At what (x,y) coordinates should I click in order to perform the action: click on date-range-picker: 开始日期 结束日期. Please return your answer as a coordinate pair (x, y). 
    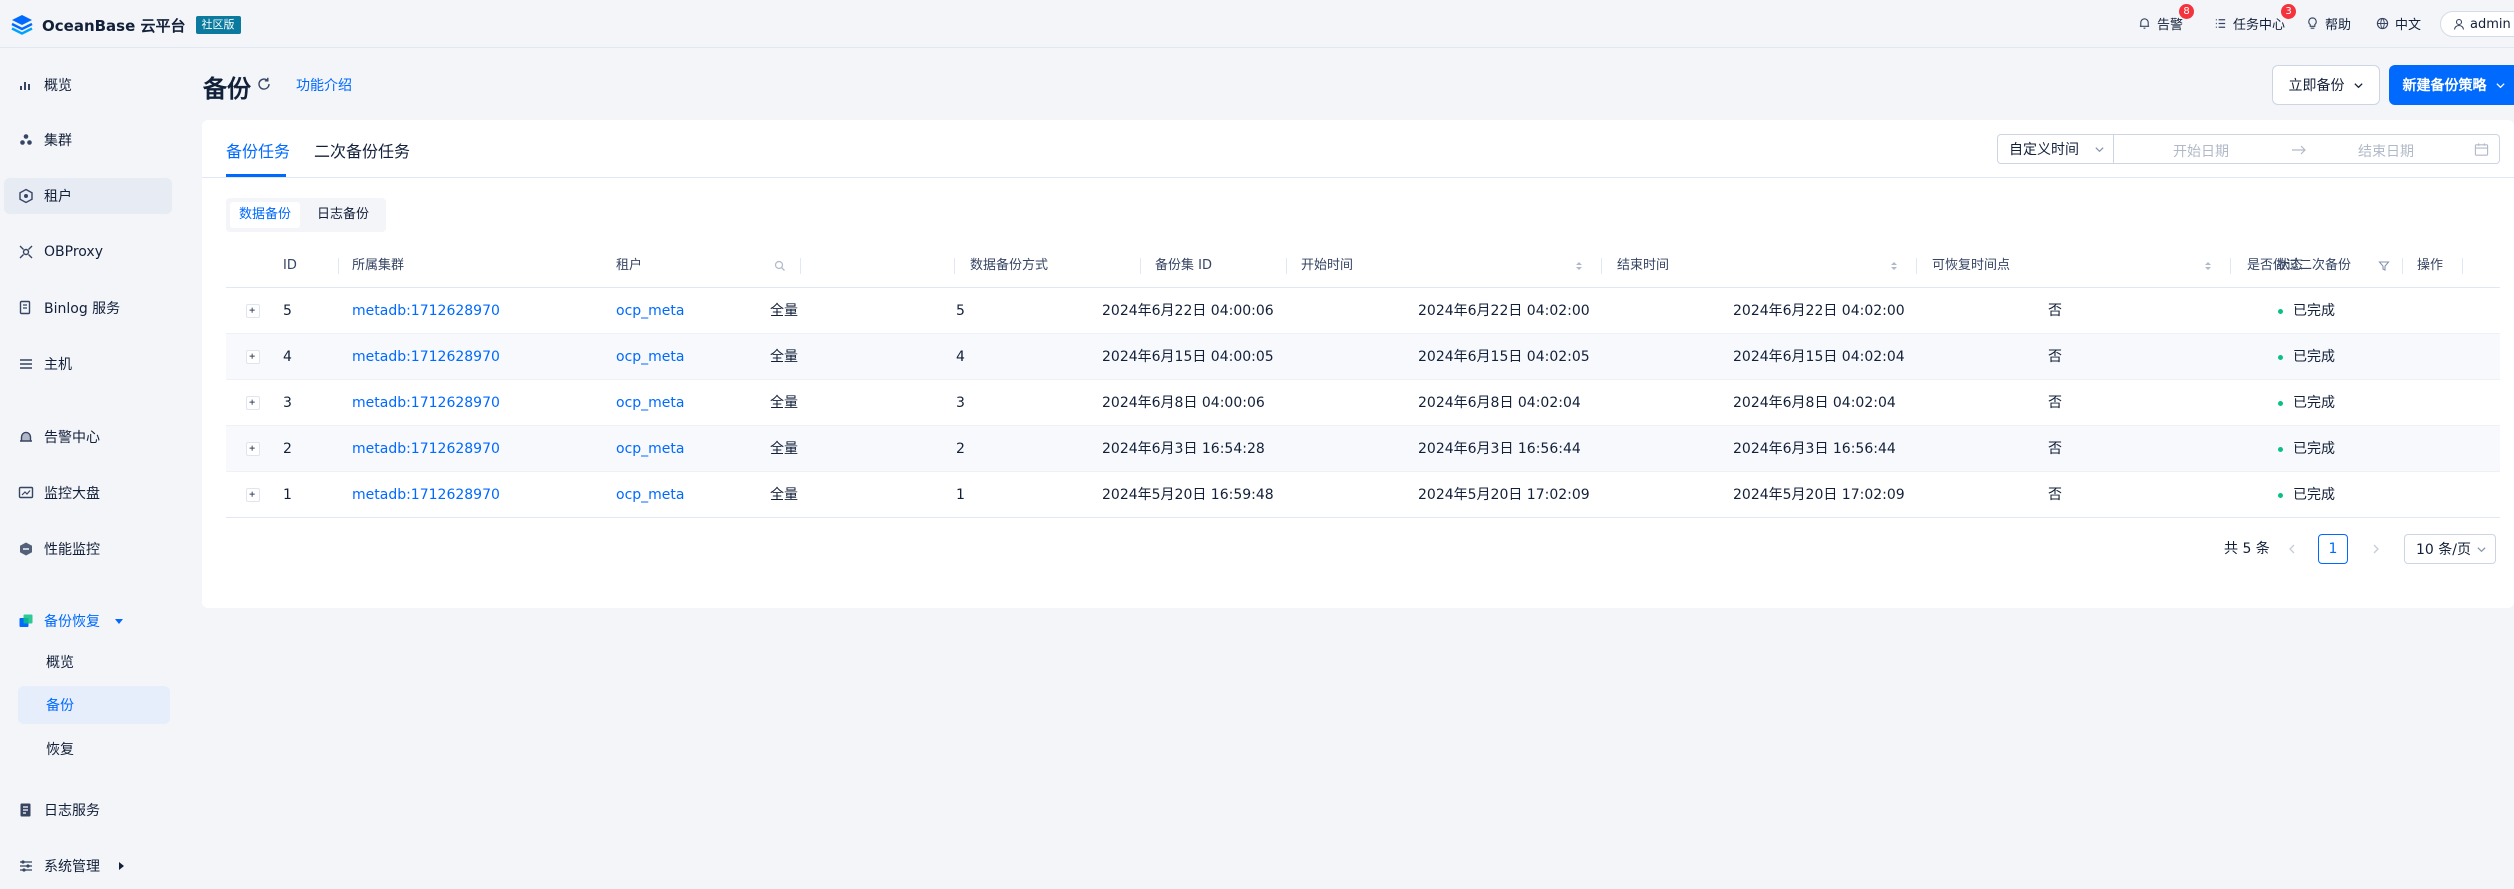
    Looking at the image, I should click on (2306, 149).